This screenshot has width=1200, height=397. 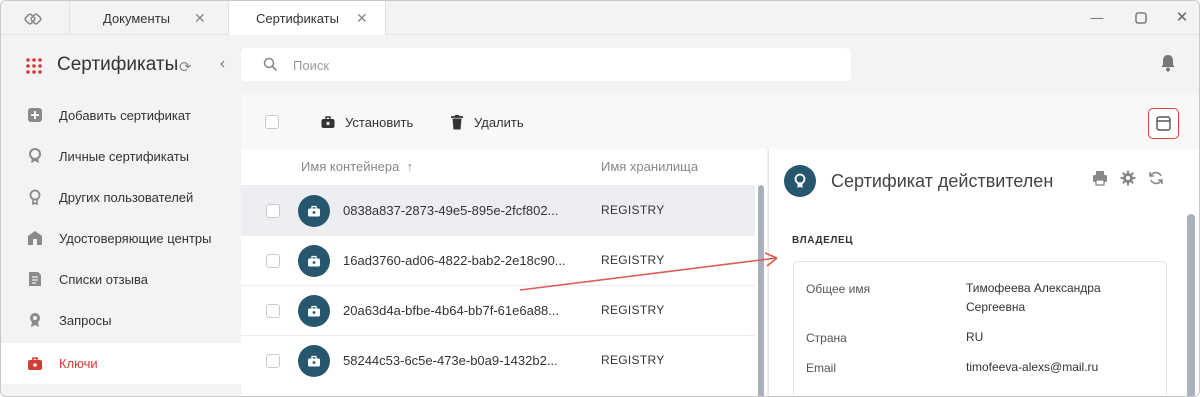 I want to click on install-button-label: Установить, so click(x=379, y=122).